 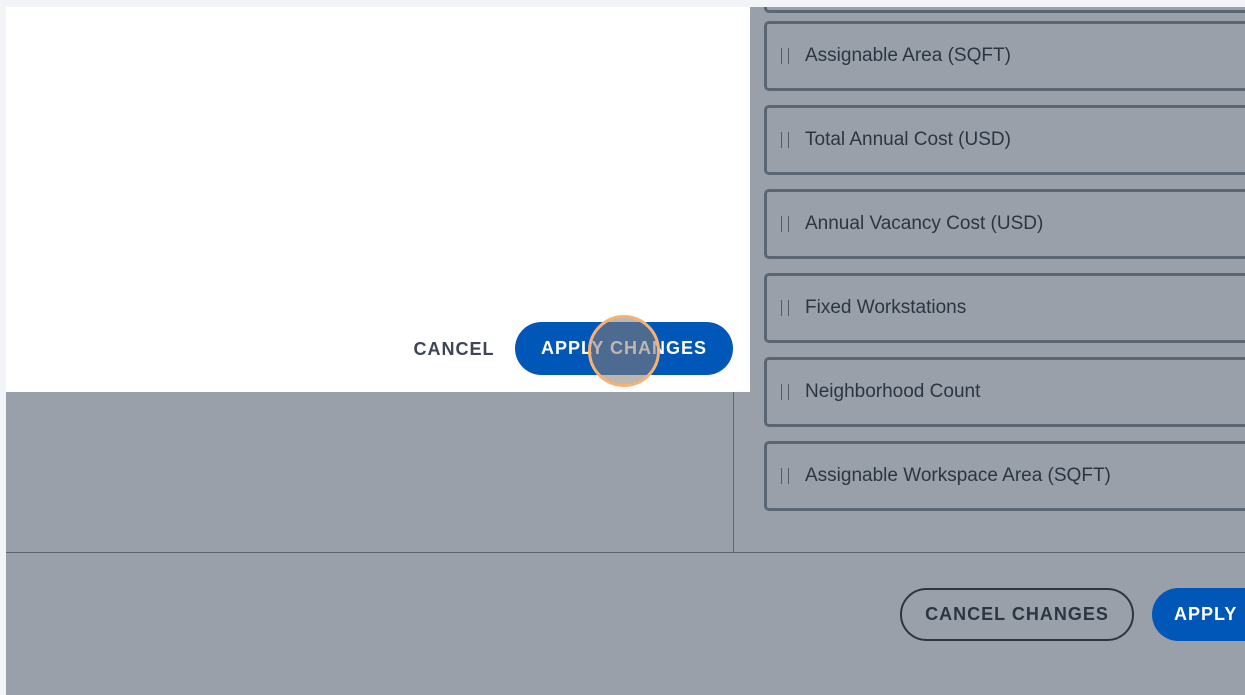 I want to click on column-item-partial, so click(x=1004, y=10).